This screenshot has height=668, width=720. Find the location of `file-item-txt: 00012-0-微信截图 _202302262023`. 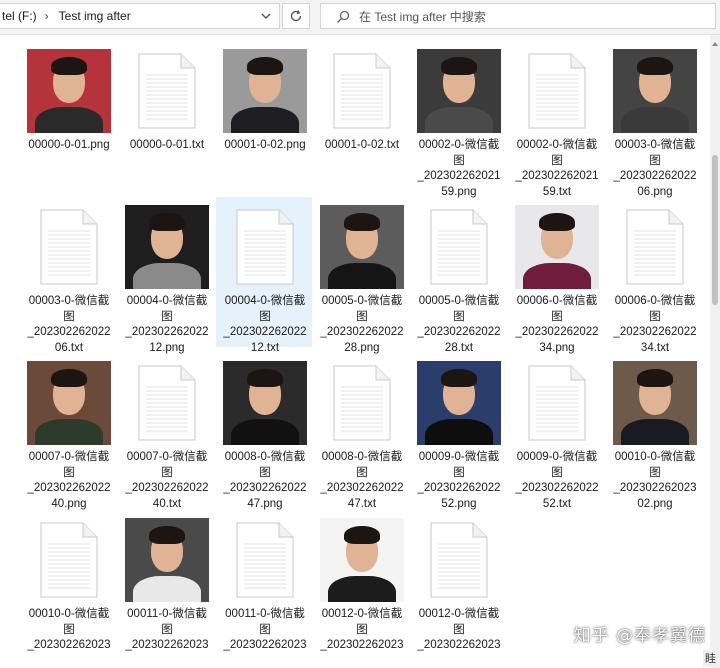

file-item-txt: 00012-0-微信截图 _202302262023 is located at coordinates (458, 585).